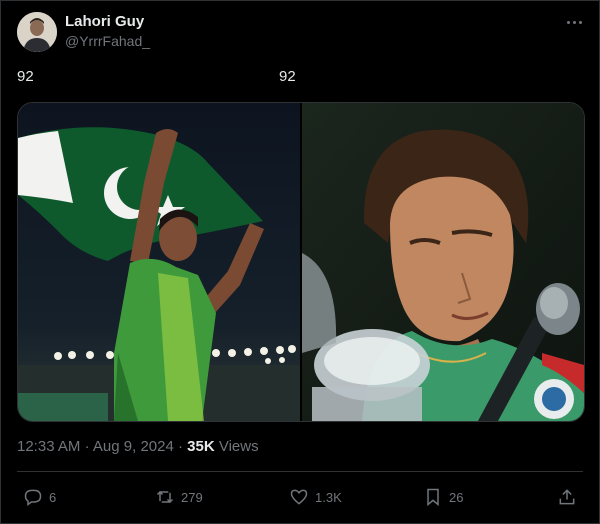 The width and height of the screenshot is (600, 524). Describe the element at coordinates (300, 471) in the screenshot. I see `divider` at that location.